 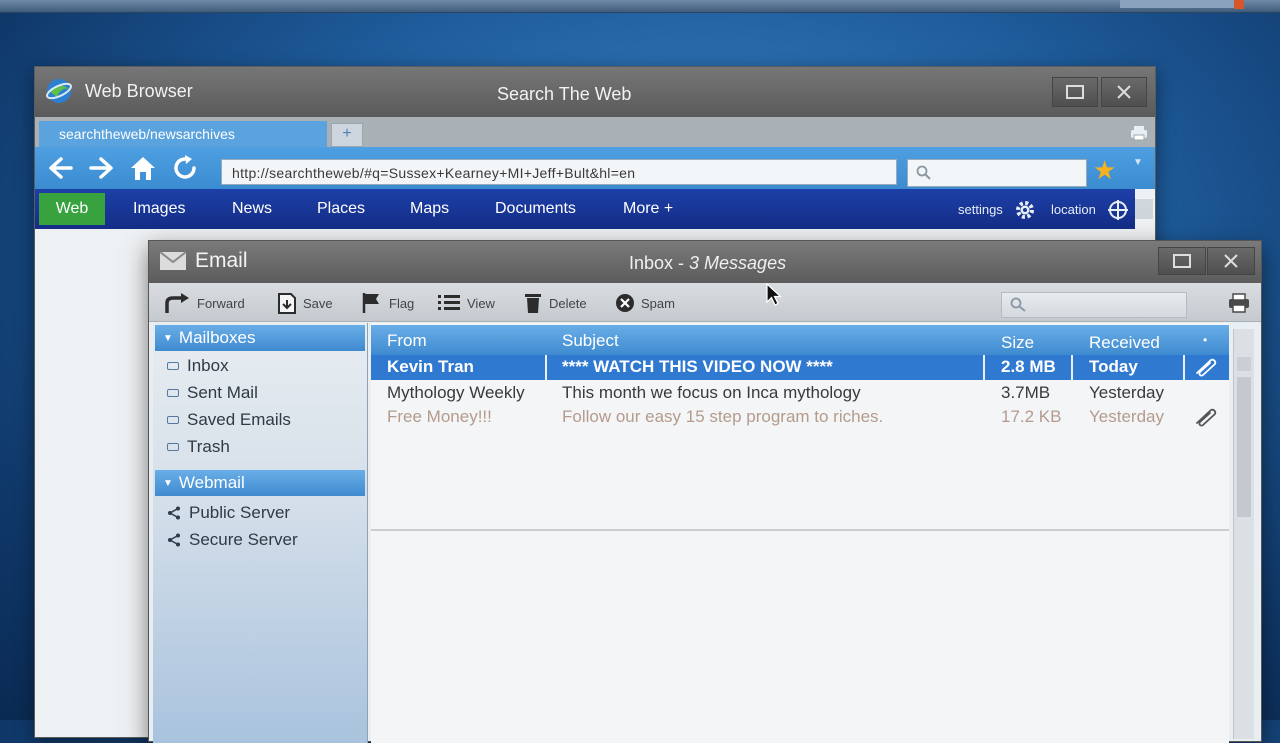 I want to click on browser-maximize-button, so click(x=1075, y=92).